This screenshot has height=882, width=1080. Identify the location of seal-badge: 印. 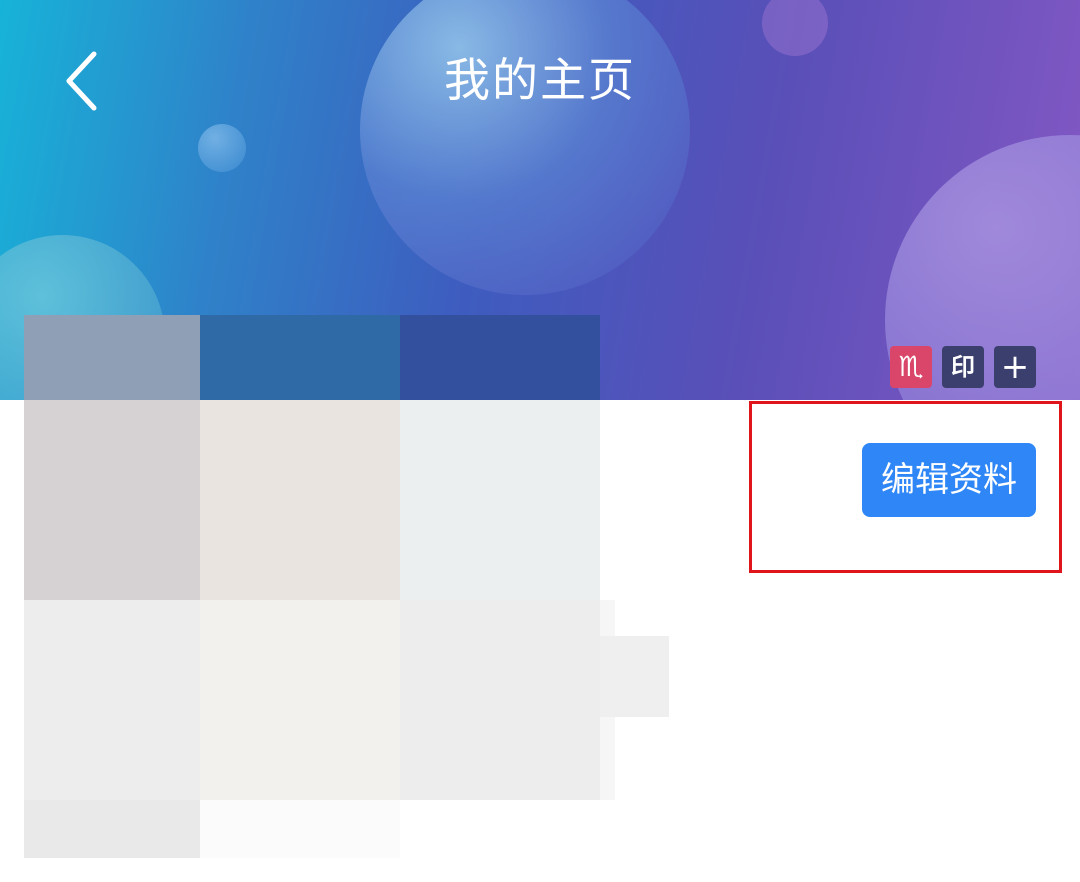
(963, 367).